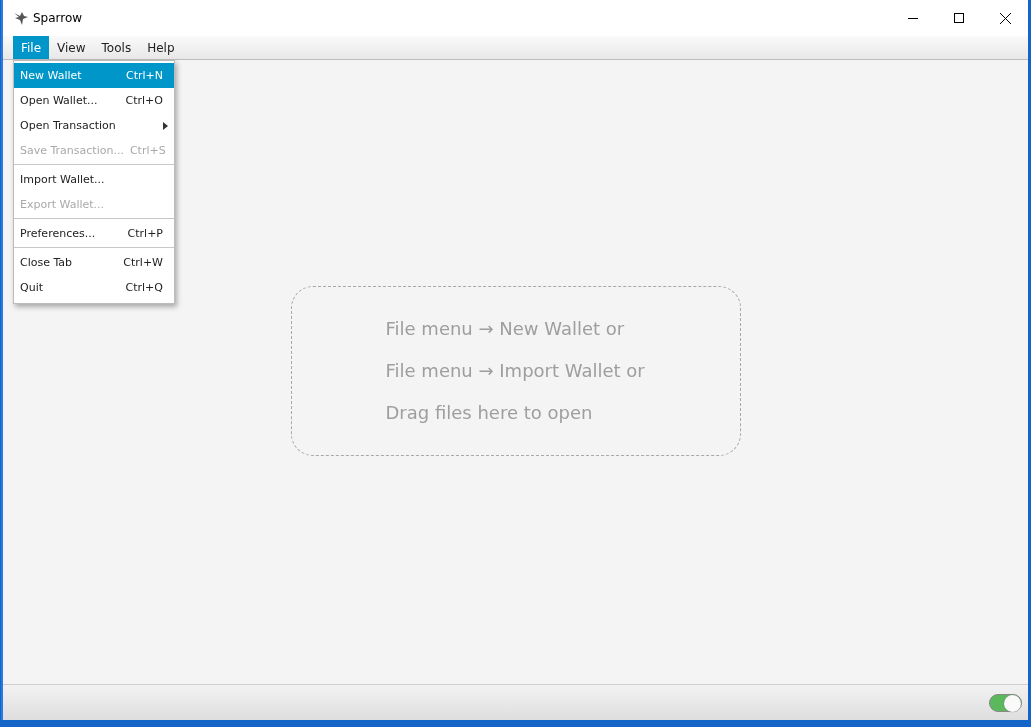  I want to click on drop-hint-text: Drag files here to open, so click(489, 413).